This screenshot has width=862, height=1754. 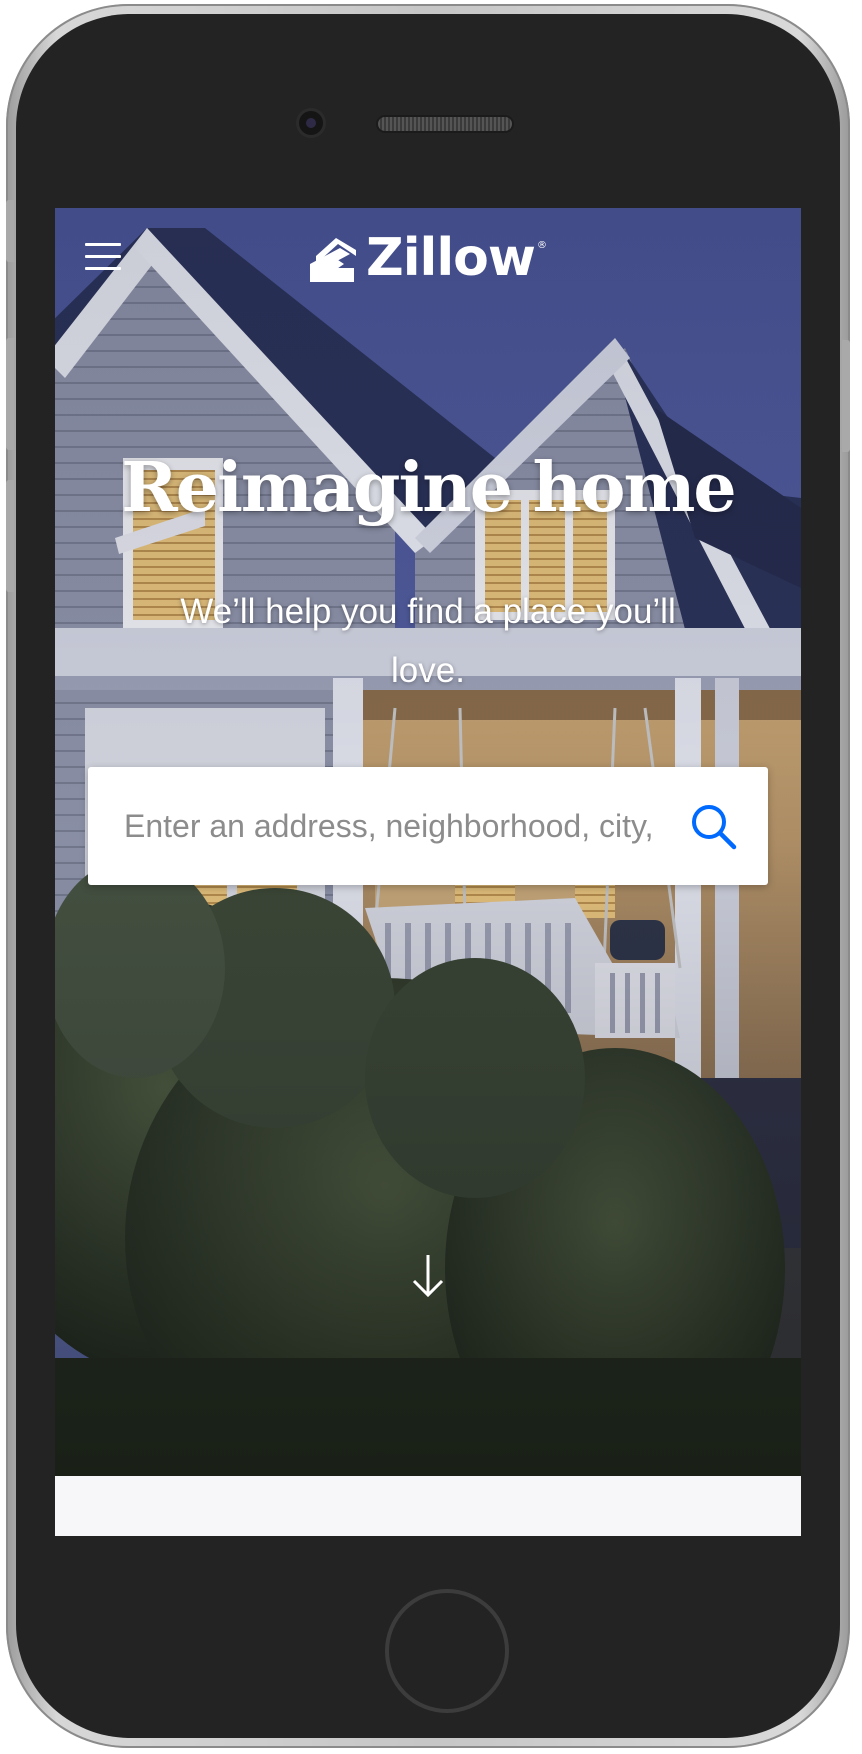 I want to click on arrow-down-icon, so click(x=428, y=1276).